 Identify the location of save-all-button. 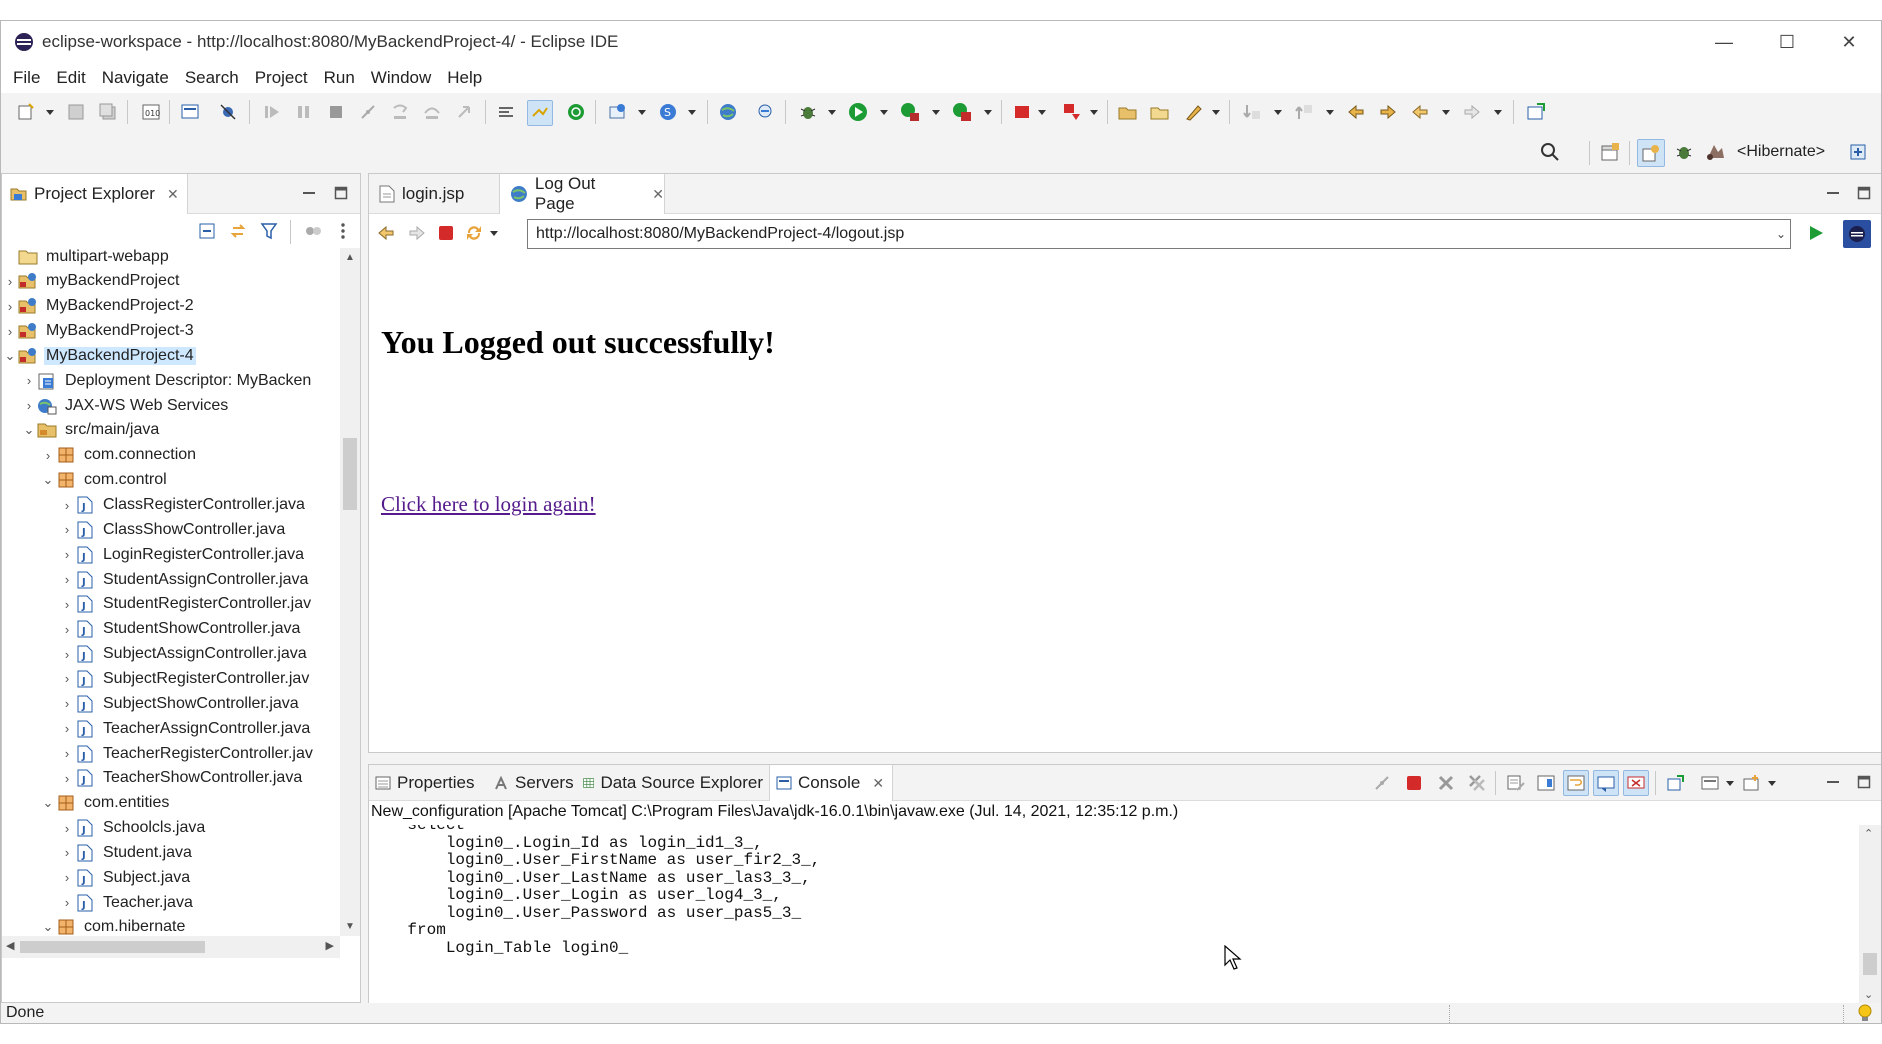
(108, 112).